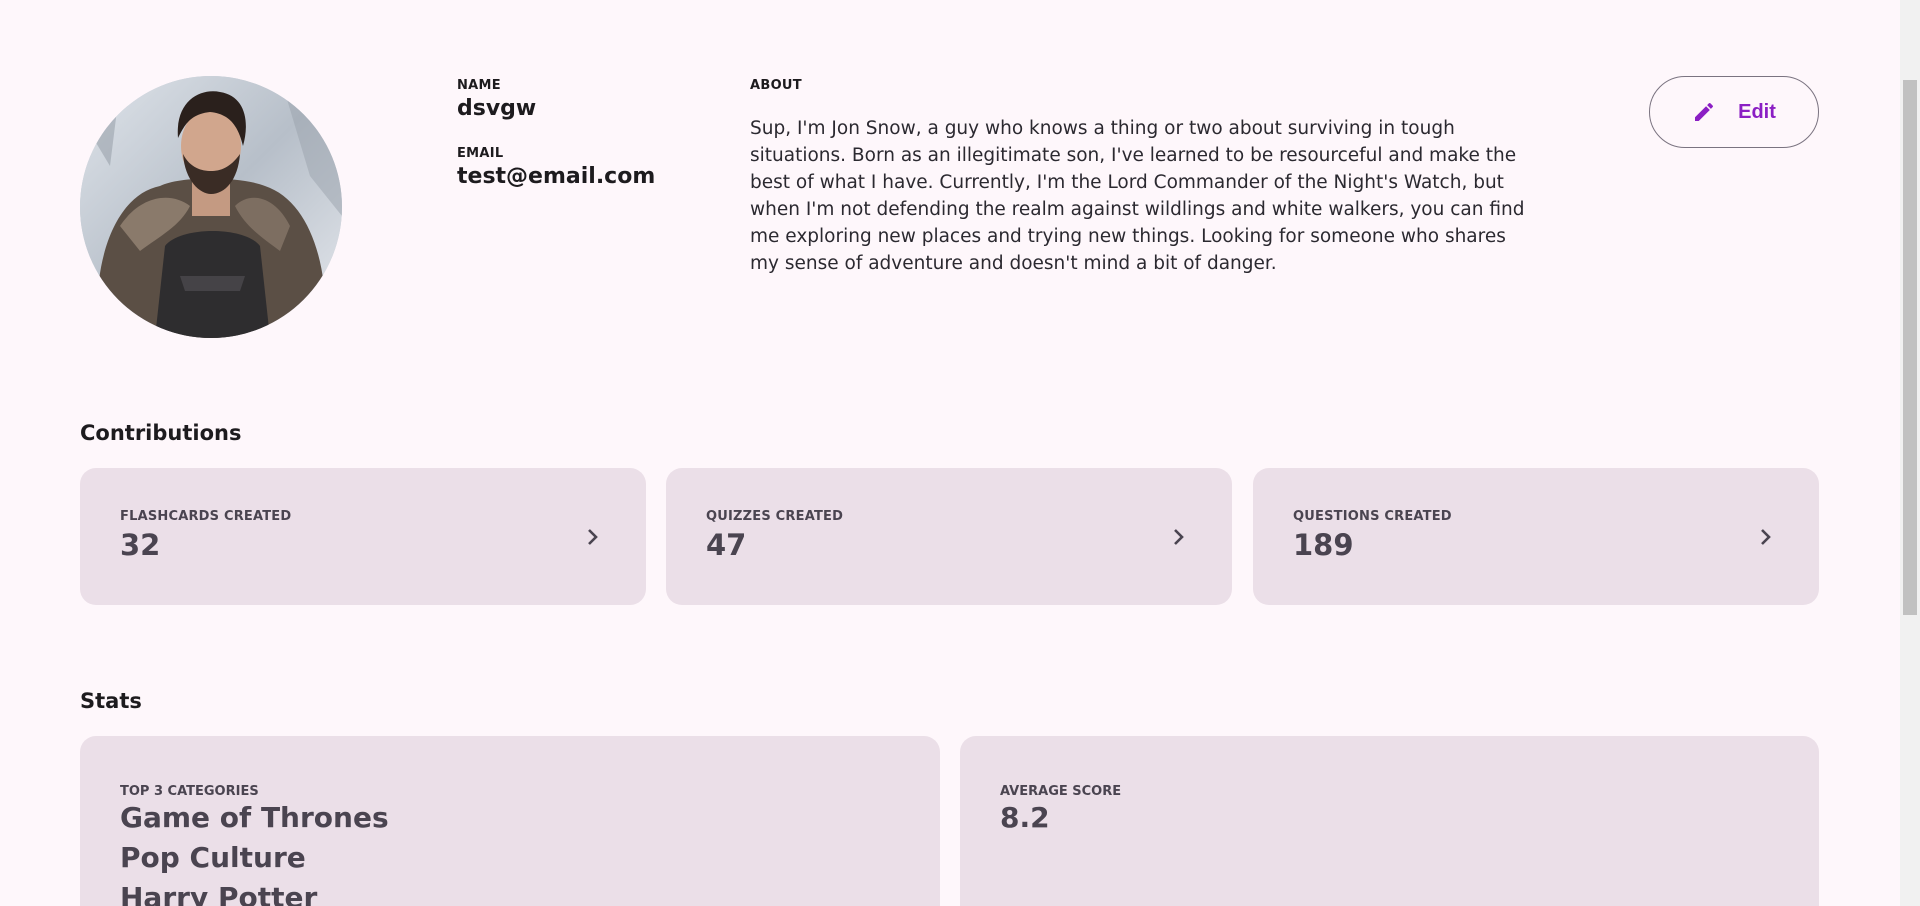 The image size is (1920, 906). What do you see at coordinates (776, 85) in the screenshot?
I see `about-label: ABOUT` at bounding box center [776, 85].